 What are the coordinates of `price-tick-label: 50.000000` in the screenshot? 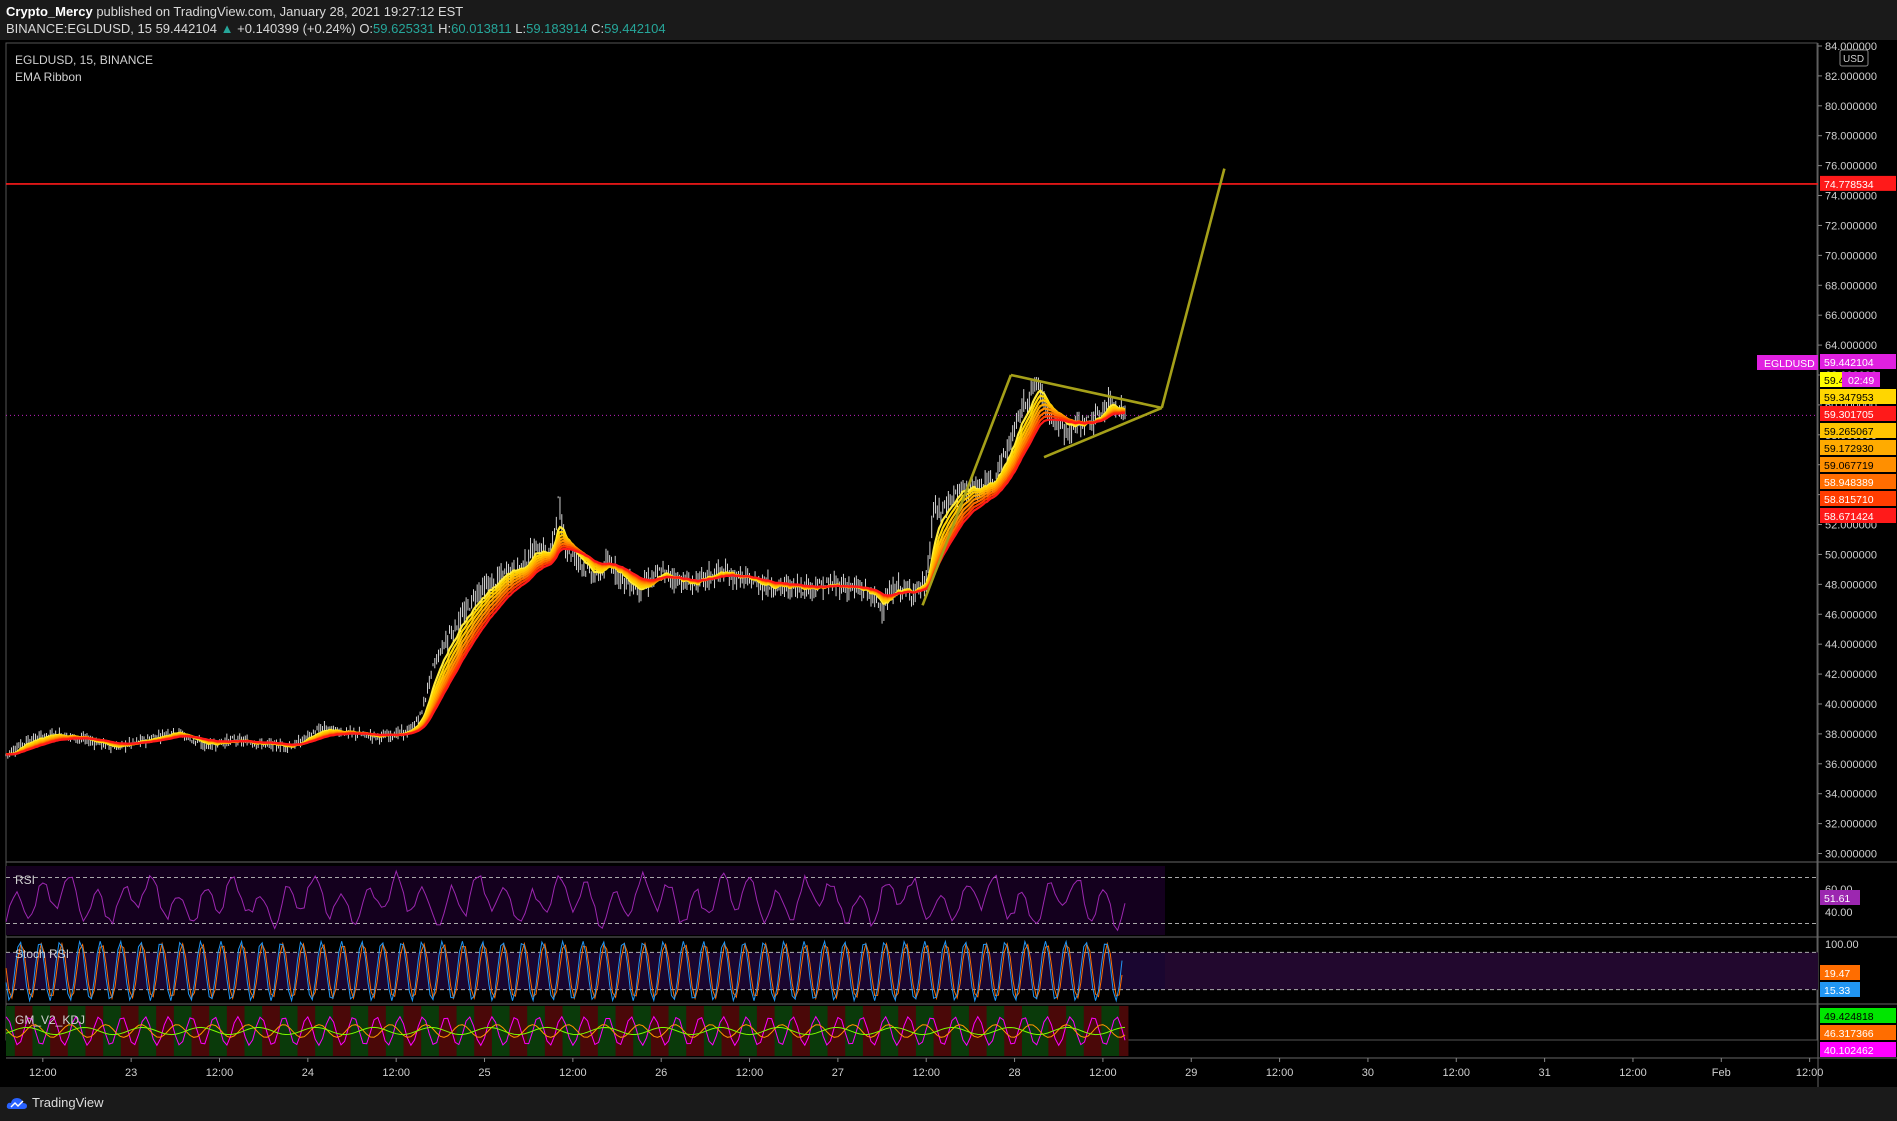 It's located at (1851, 555).